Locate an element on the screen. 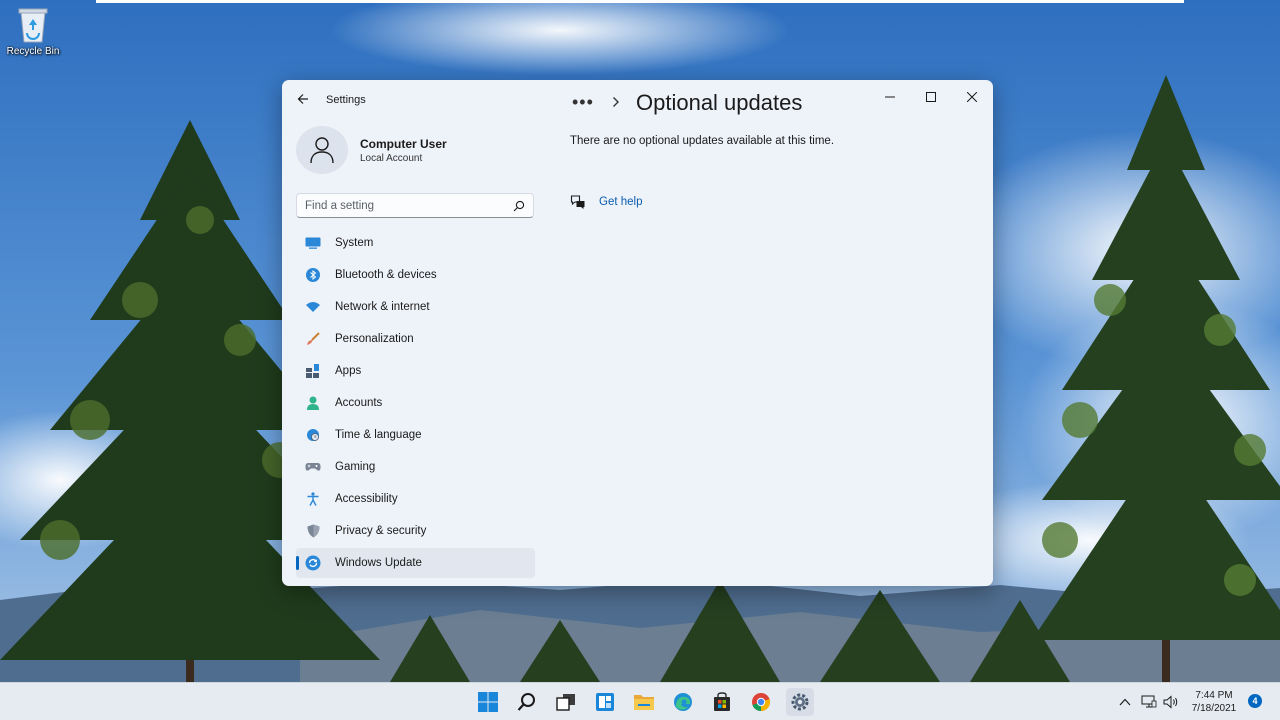 This screenshot has width=1280, height=720. avatar is located at coordinates (322, 150).